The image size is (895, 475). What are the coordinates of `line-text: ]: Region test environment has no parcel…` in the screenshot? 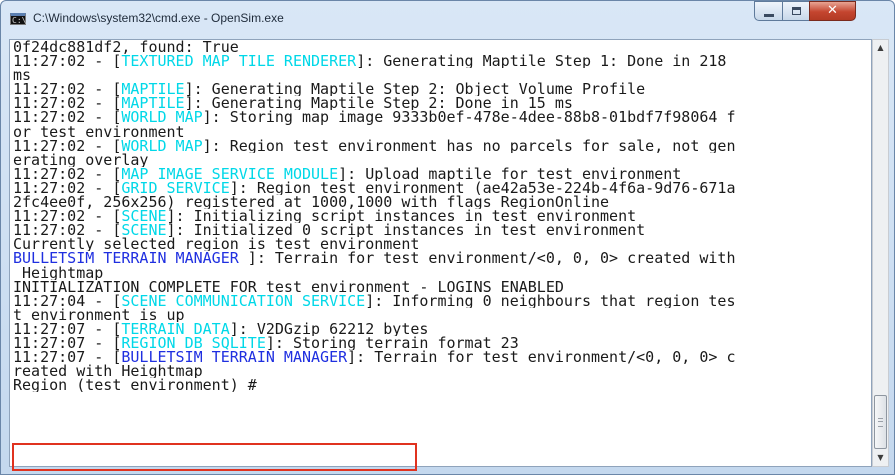 It's located at (469, 145).